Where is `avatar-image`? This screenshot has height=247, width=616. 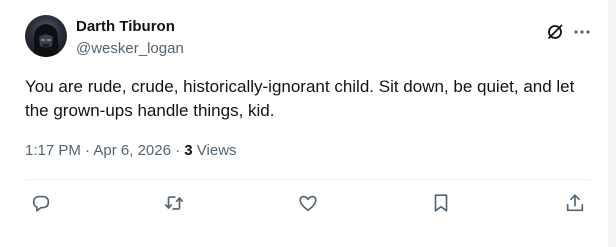 avatar-image is located at coordinates (46, 40).